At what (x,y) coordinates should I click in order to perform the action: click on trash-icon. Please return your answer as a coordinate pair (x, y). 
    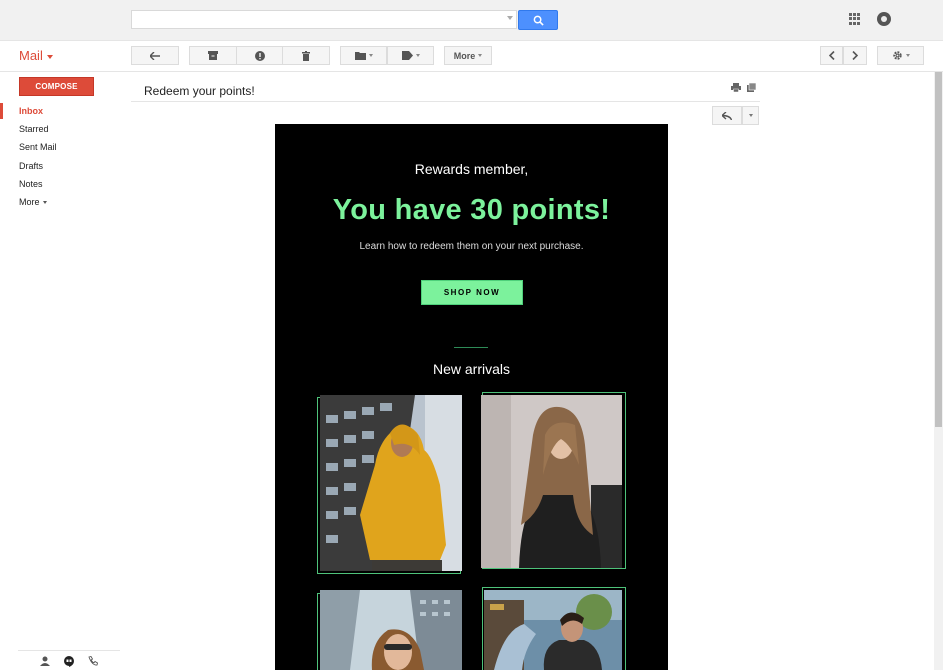
    Looking at the image, I should click on (306, 55).